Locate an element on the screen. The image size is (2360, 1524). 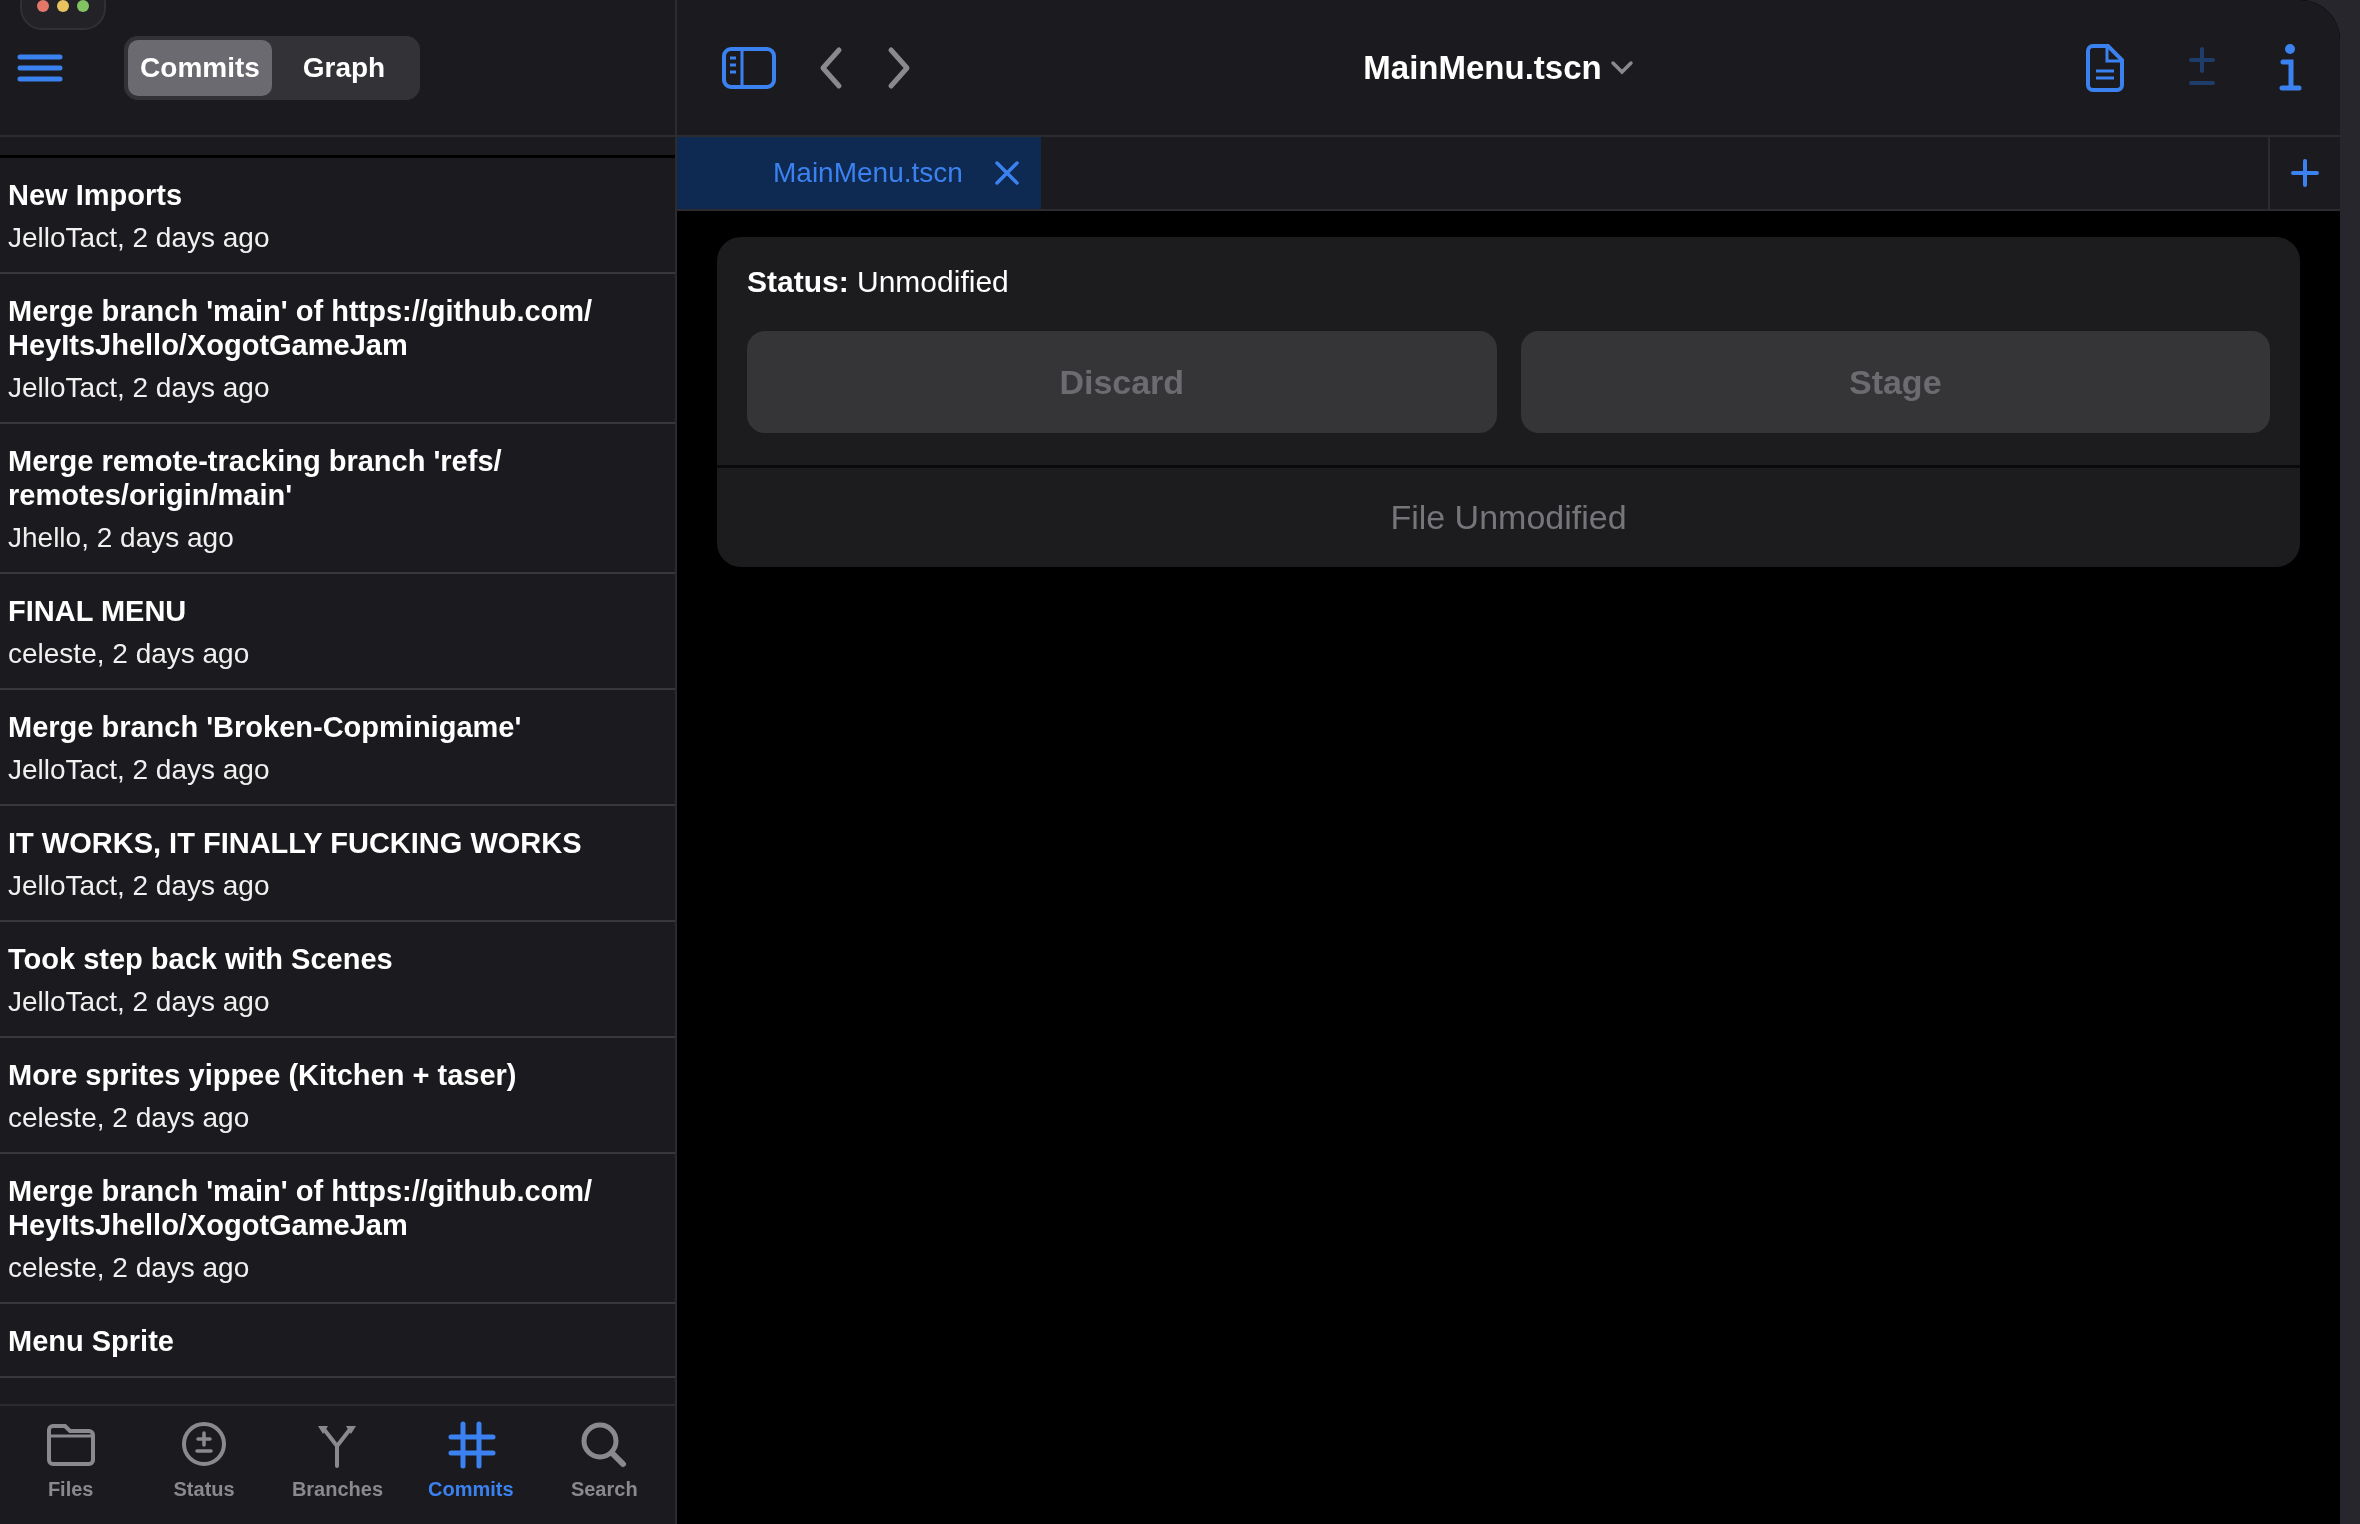
editor-tab: MainMenu.tscn is located at coordinates (859, 173).